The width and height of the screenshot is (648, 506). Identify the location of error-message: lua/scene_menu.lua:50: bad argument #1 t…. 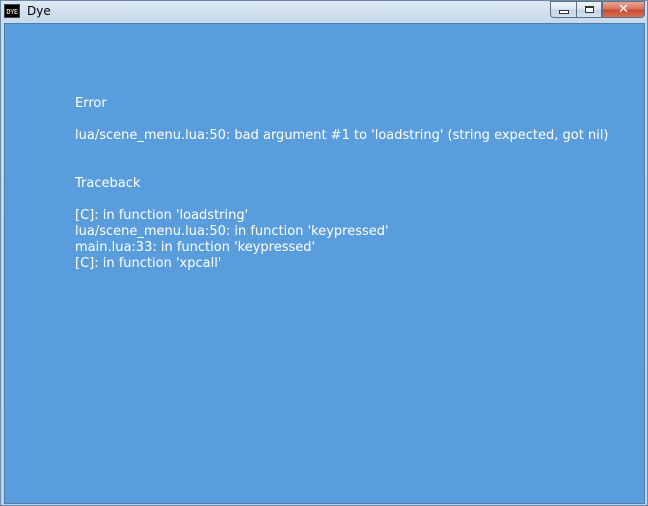
(342, 135).